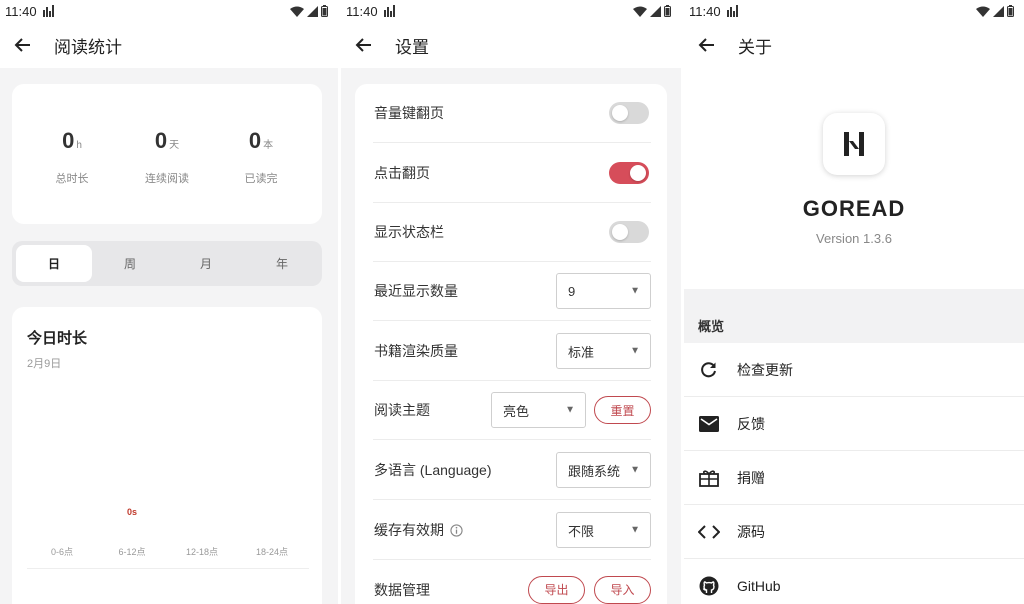 This screenshot has height=604, width=1024. What do you see at coordinates (174, 145) in the screenshot?
I see `stat-unit: 天` at bounding box center [174, 145].